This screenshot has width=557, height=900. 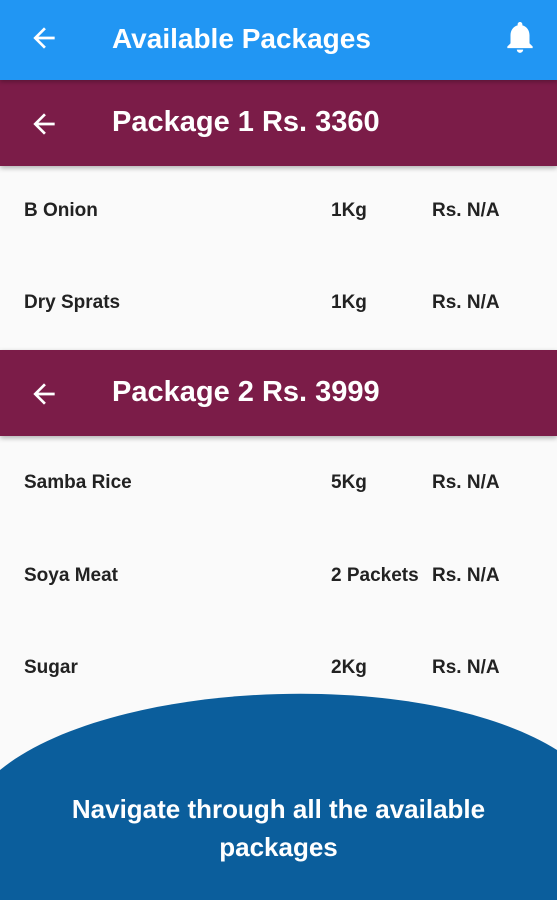 What do you see at coordinates (278, 668) in the screenshot?
I see `package-item-row: Sugar 2Kg Rs. N/A` at bounding box center [278, 668].